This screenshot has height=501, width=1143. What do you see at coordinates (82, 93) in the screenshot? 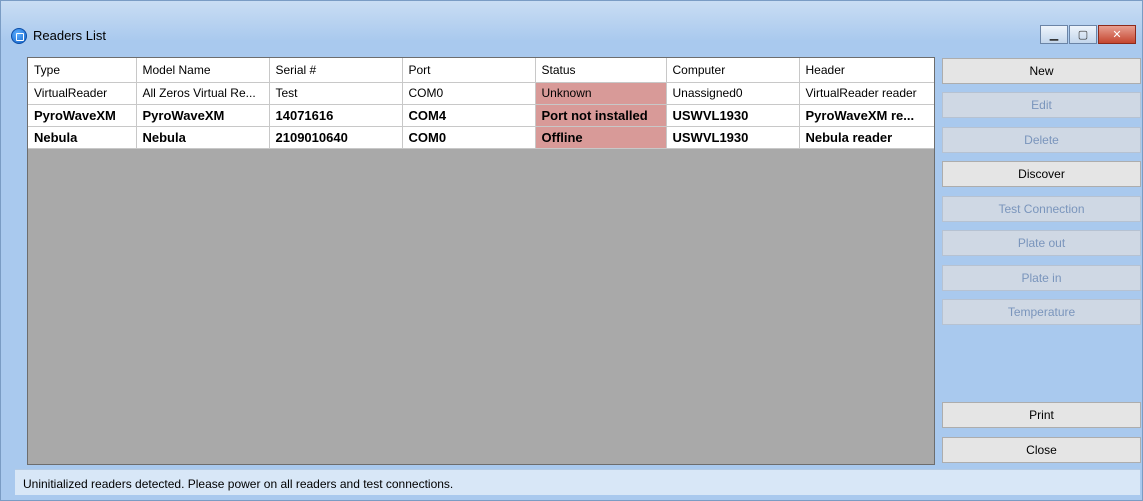
I see `cell-type: VirtualReader` at bounding box center [82, 93].